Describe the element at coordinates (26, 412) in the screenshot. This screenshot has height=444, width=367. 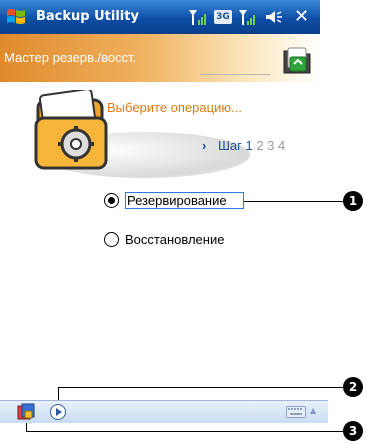
I see `backup-app-icon` at that location.